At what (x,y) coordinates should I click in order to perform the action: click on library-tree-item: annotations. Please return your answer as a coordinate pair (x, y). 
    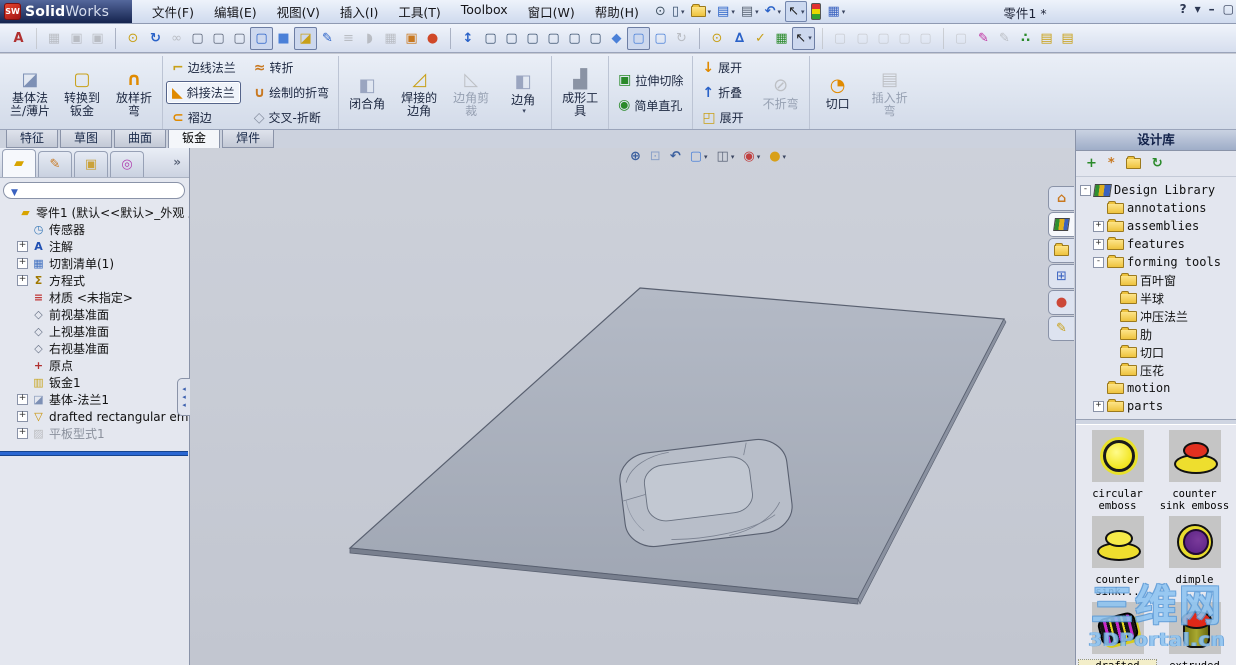
    Looking at the image, I should click on (1156, 208).